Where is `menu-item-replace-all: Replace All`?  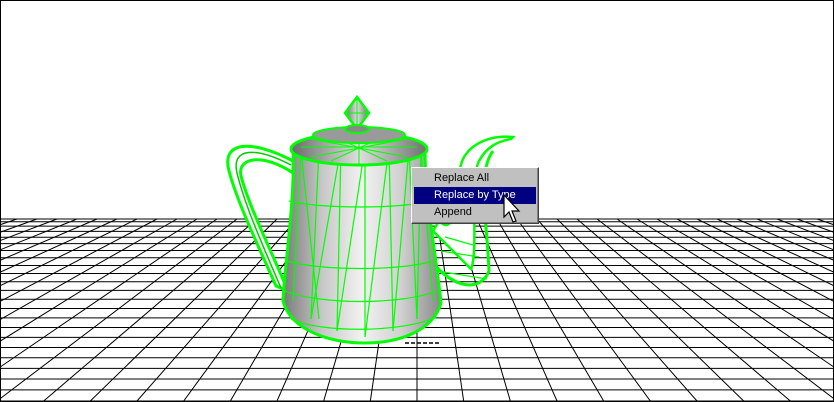
menu-item-replace-all: Replace All is located at coordinates (475, 178).